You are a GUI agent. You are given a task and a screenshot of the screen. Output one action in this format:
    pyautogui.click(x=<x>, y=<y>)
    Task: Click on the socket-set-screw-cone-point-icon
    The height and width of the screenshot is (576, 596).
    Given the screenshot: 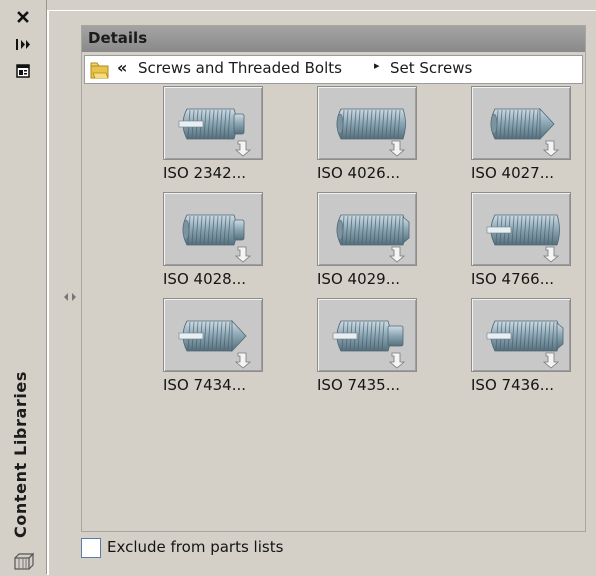 What is the action you would take?
    pyautogui.click(x=521, y=123)
    